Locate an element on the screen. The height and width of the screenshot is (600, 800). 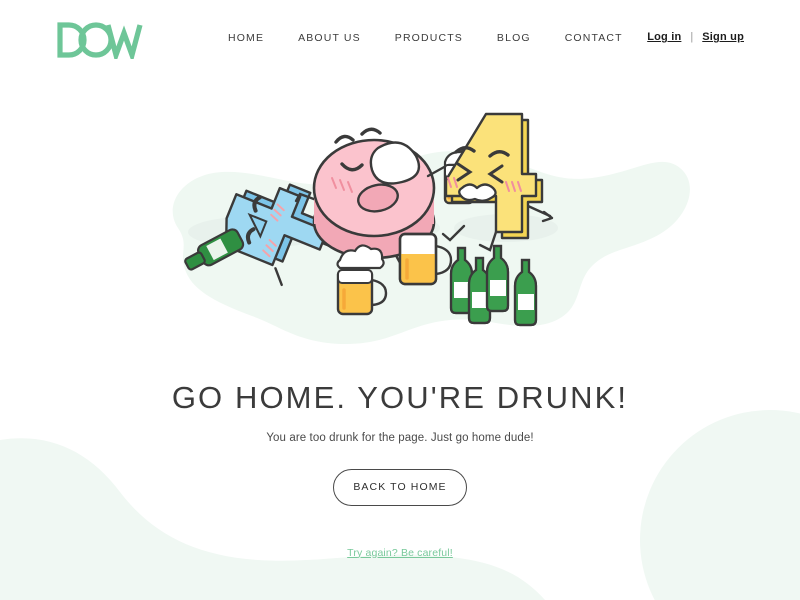
logo: DOW is located at coordinates (101, 42).